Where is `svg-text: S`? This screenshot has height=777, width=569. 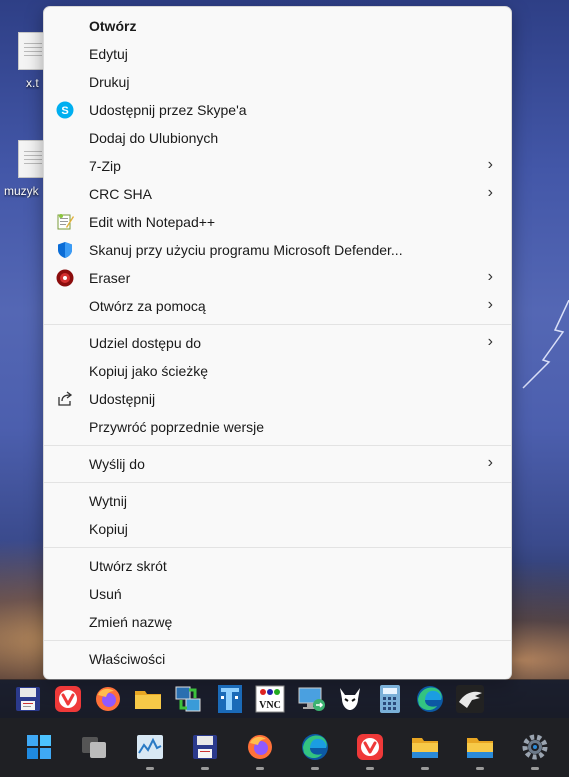 svg-text: S is located at coordinates (64, 111).